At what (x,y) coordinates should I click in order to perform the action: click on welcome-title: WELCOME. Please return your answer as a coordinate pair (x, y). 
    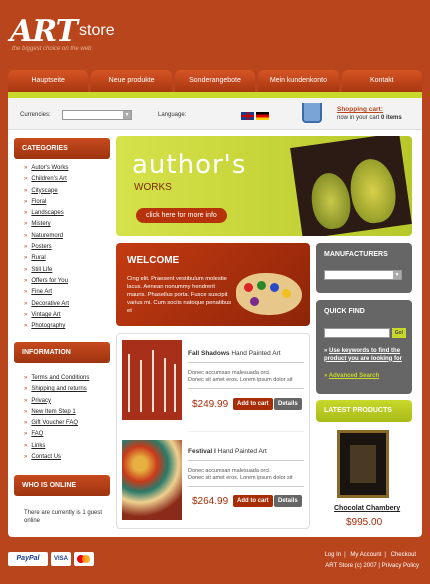
    Looking at the image, I should click on (153, 260).